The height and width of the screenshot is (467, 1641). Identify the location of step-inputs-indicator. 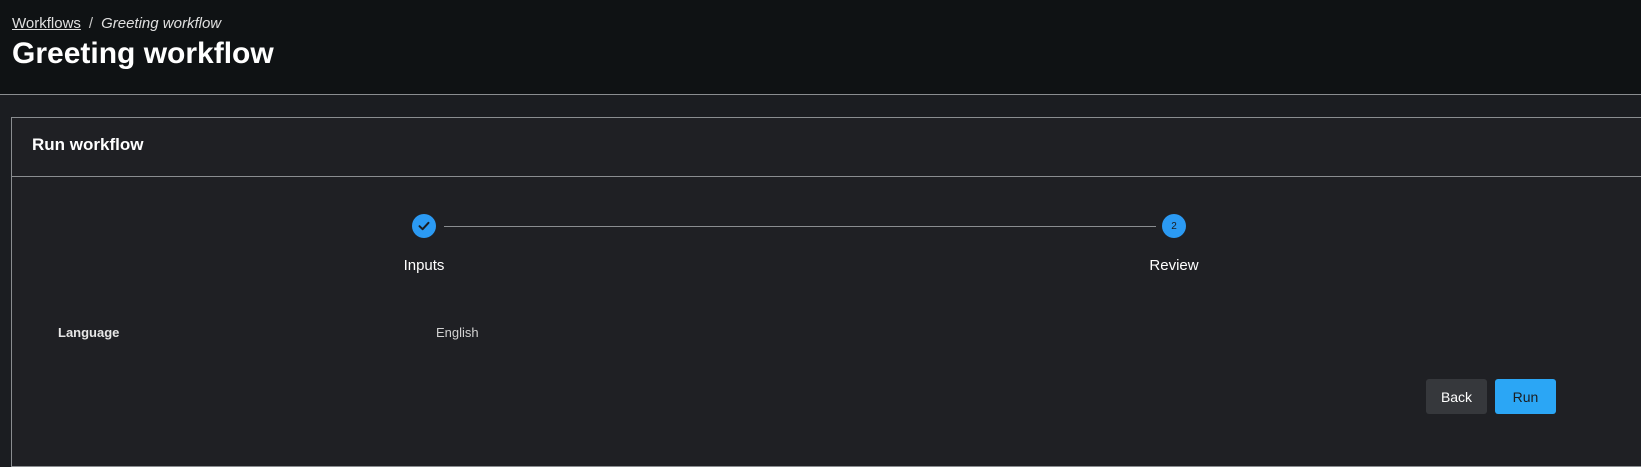
(424, 226).